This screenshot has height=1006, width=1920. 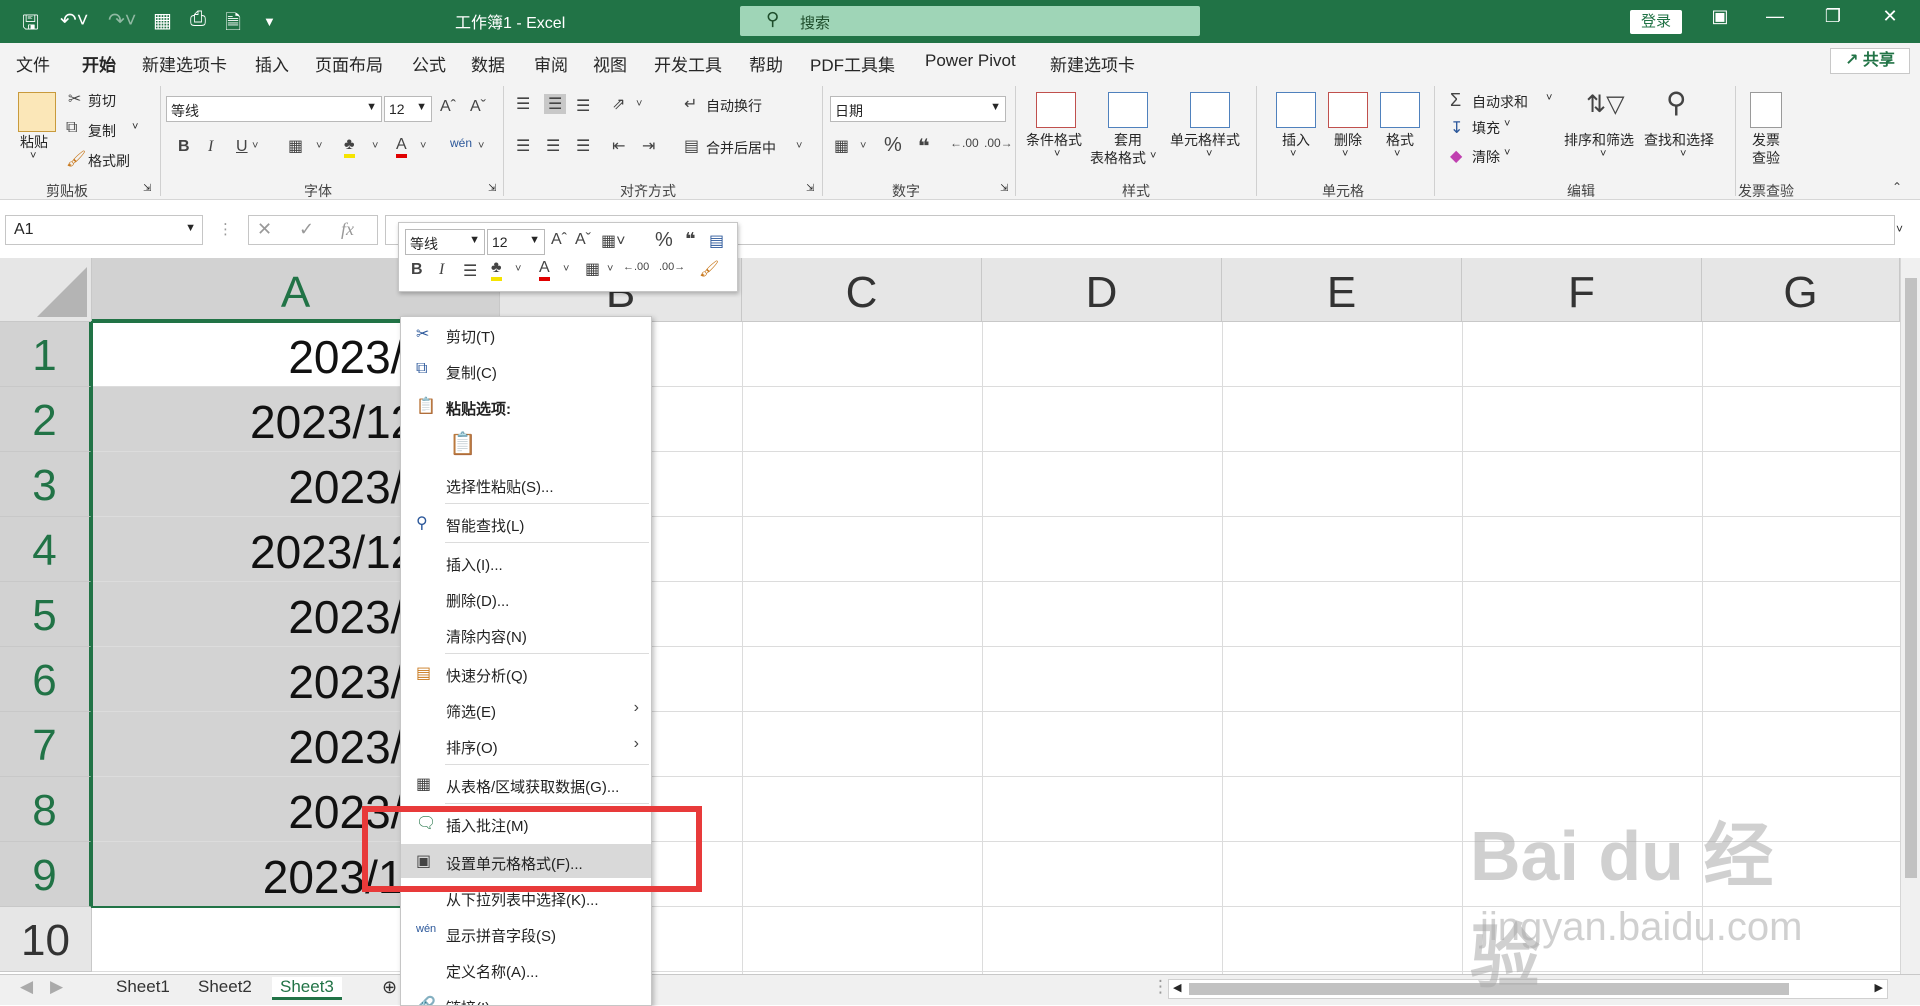 What do you see at coordinates (46, 679) in the screenshot?
I see `row-header-6: 6` at bounding box center [46, 679].